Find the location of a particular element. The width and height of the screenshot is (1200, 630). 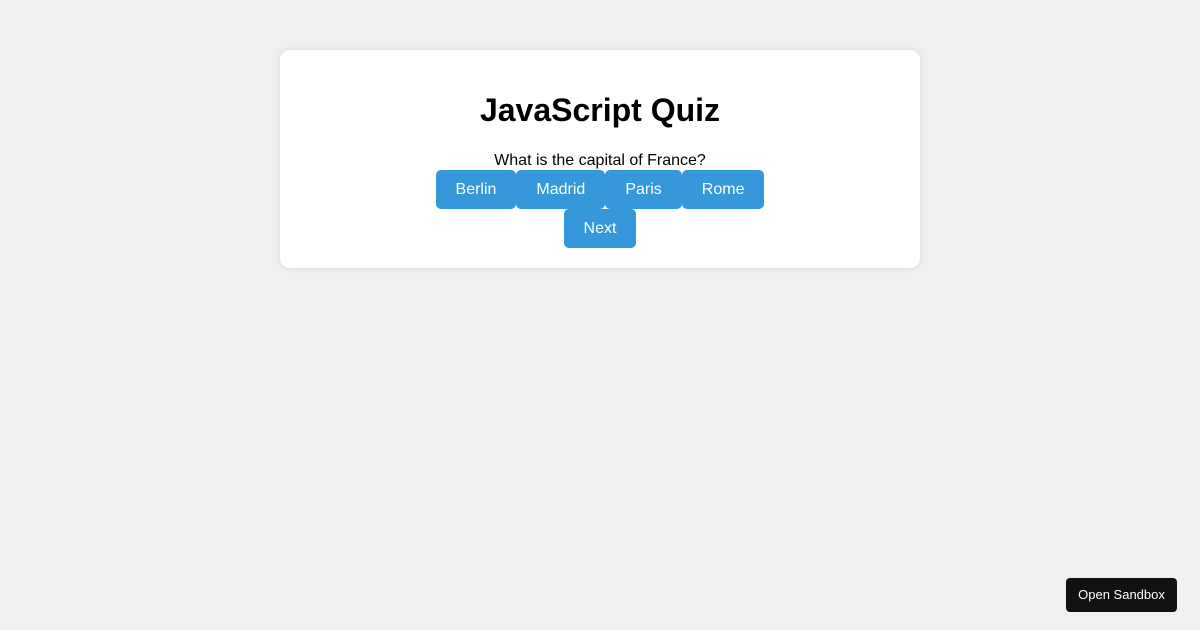

next-row: Next is located at coordinates (600, 228).